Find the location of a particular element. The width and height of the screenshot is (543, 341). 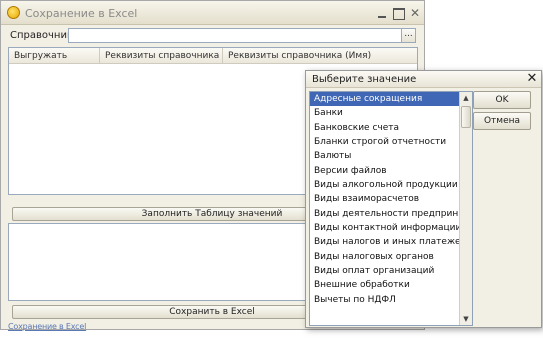

list-item: Виды оплат организаций is located at coordinates (385, 271).